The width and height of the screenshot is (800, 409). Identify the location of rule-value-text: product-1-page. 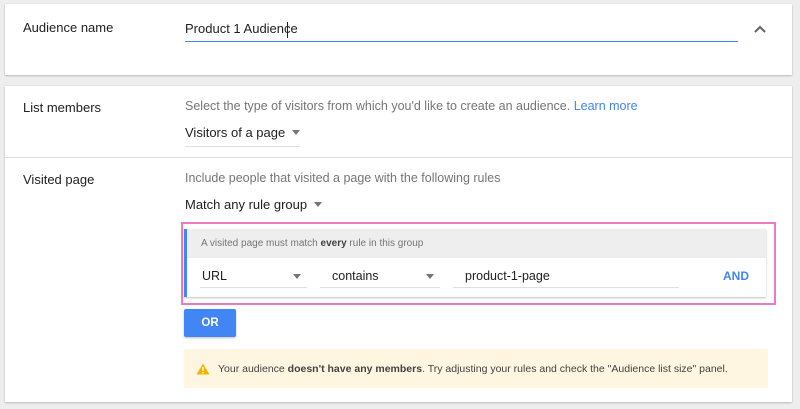
(507, 276).